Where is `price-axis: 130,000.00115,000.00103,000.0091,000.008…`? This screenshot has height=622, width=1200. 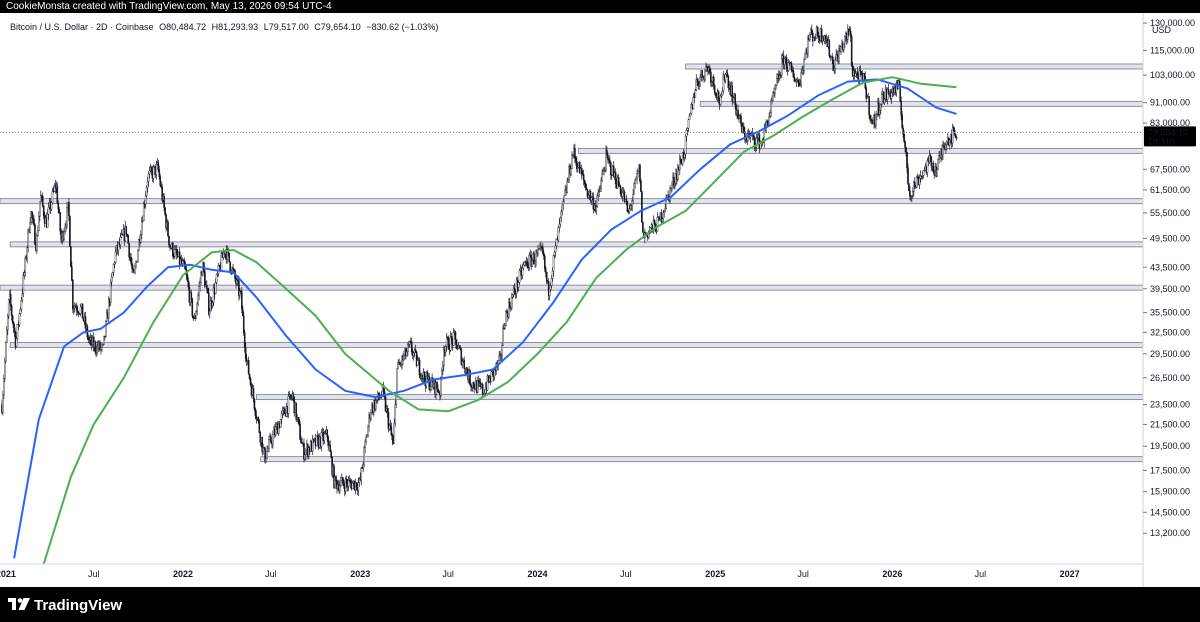
price-axis: 130,000.00115,000.00103,000.0091,000.008… is located at coordinates (1169, 278).